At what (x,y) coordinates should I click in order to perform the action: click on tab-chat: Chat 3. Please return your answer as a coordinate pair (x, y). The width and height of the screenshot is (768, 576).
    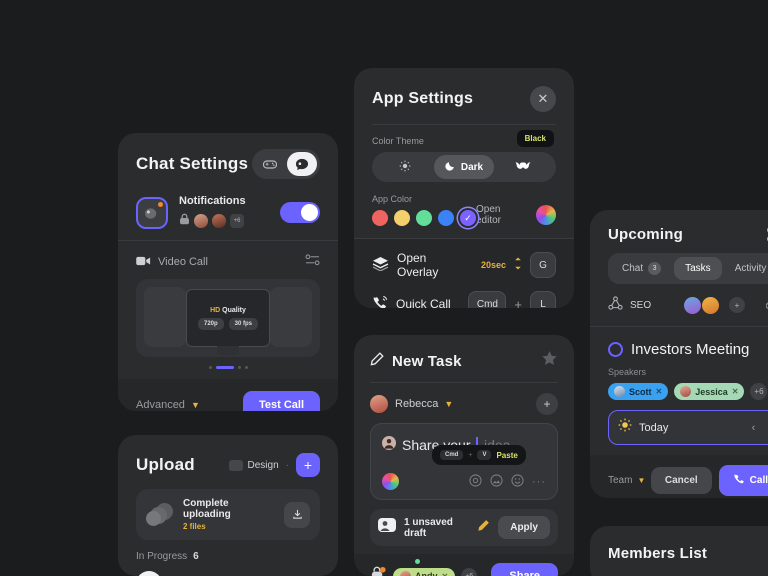
    Looking at the image, I should click on (641, 268).